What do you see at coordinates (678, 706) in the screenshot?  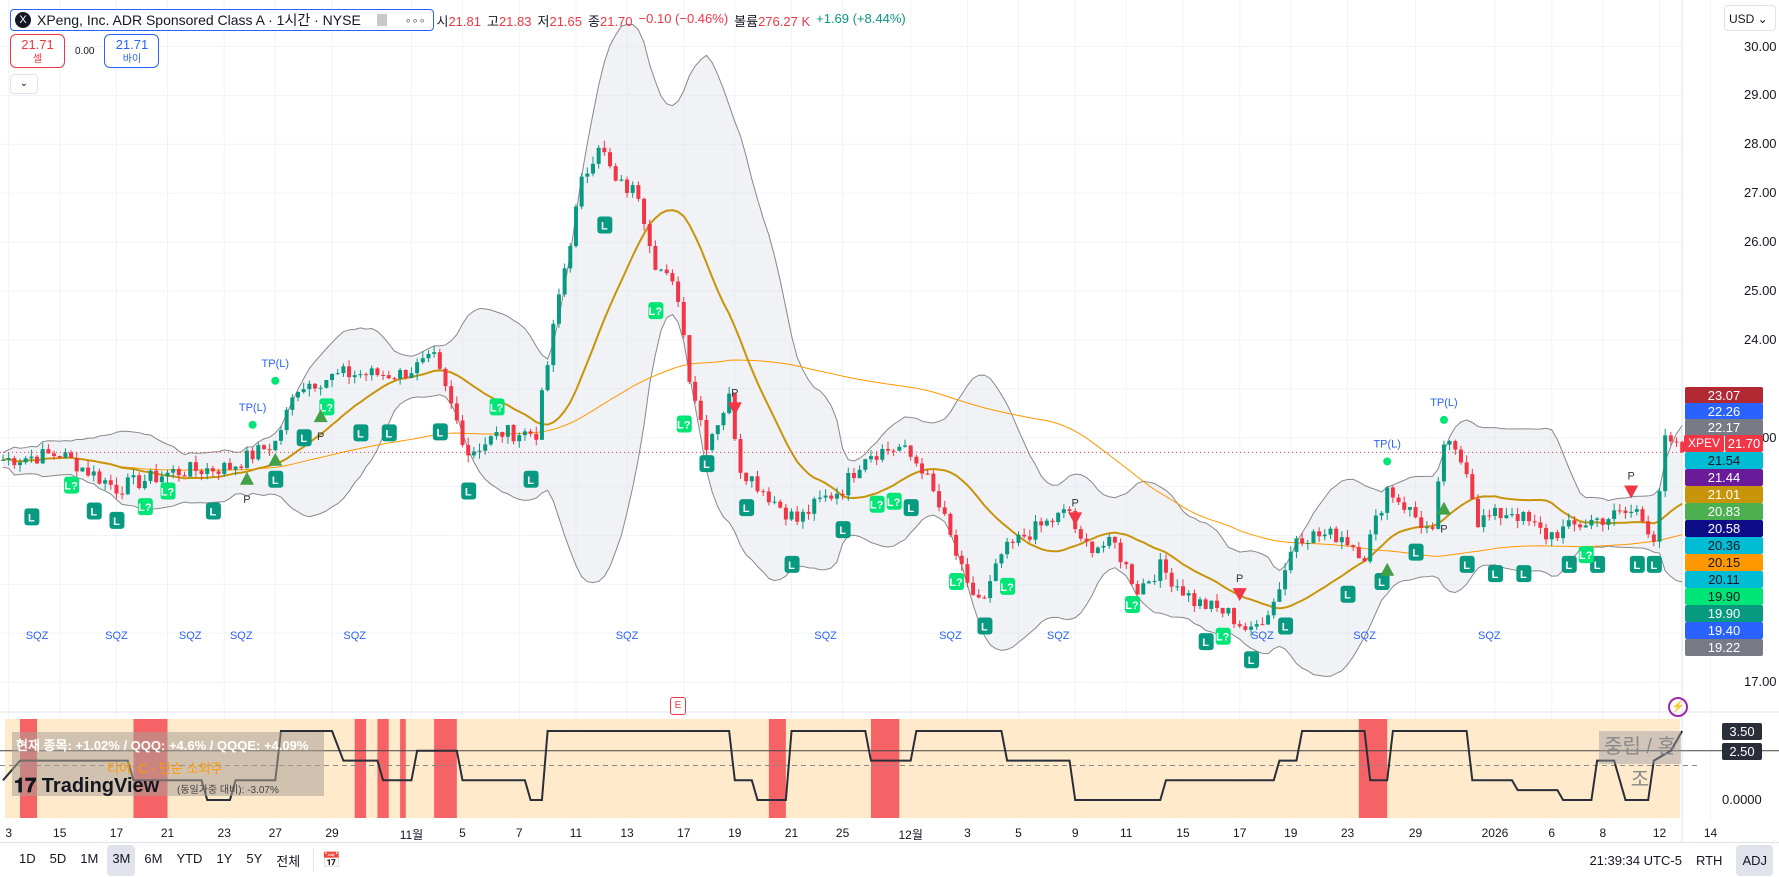 I see `earnings-icon: E` at bounding box center [678, 706].